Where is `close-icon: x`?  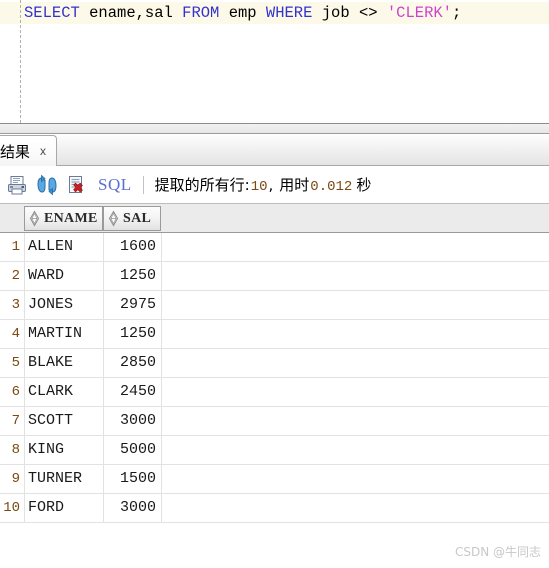 close-icon: x is located at coordinates (43, 151).